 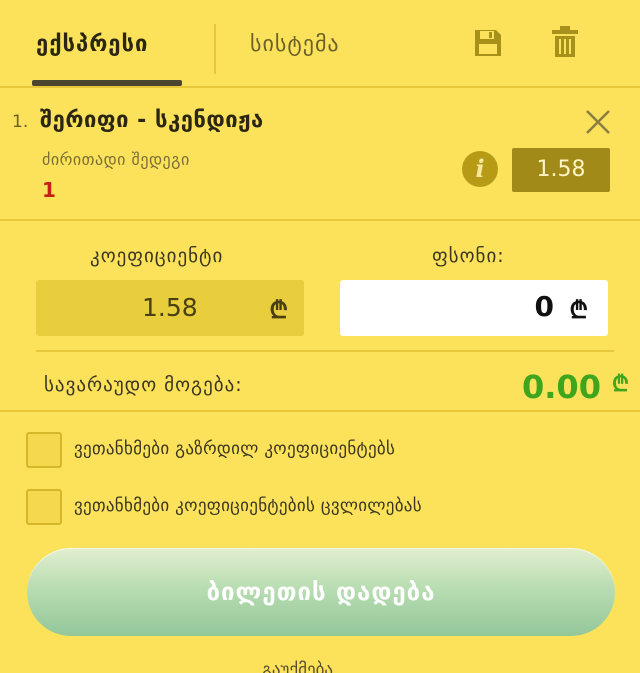 What do you see at coordinates (235, 449) in the screenshot?
I see `accept-higher-odds-label: ვეთანხმები გაზრდილ კოეფიციენტებს` at bounding box center [235, 449].